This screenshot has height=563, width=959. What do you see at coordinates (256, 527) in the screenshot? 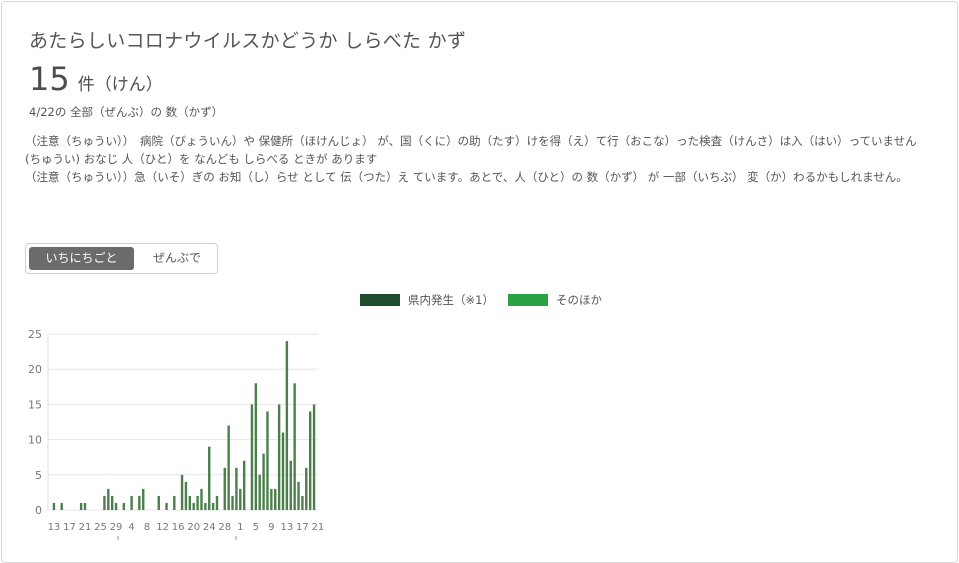
I see `x-tick-label: 5` at bounding box center [256, 527].